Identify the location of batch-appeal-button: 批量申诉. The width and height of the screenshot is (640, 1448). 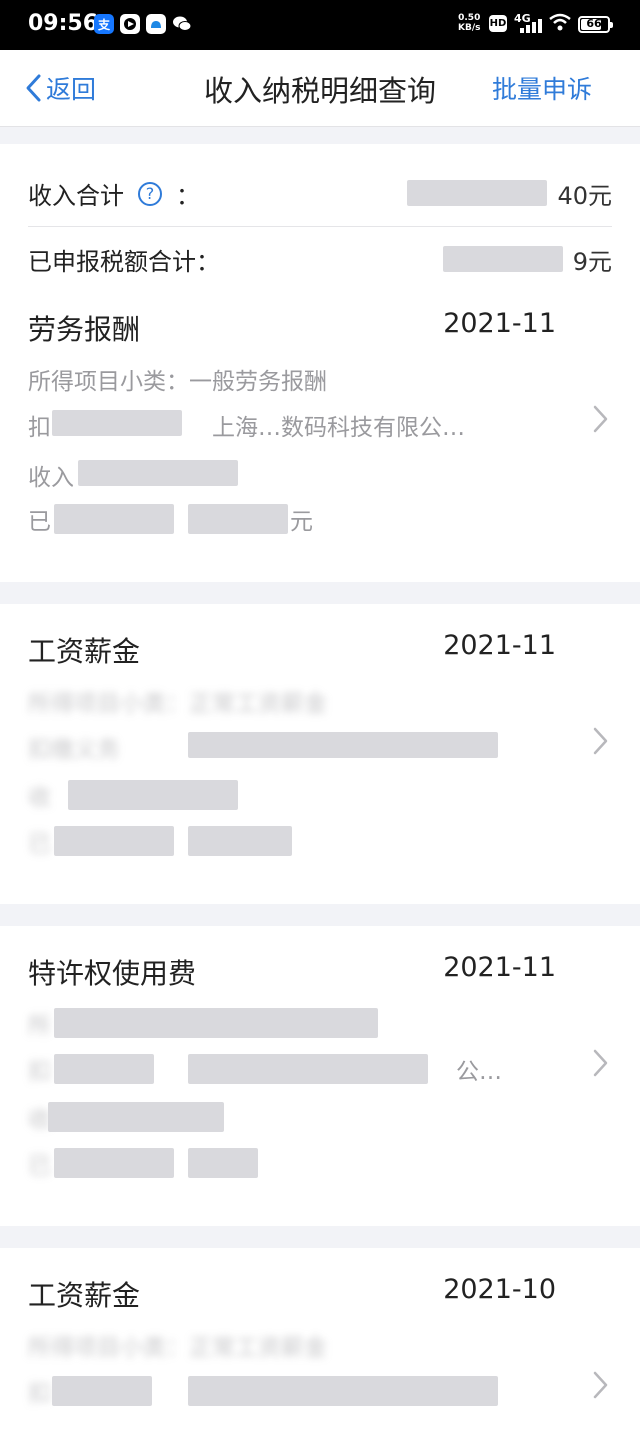
(542, 88).